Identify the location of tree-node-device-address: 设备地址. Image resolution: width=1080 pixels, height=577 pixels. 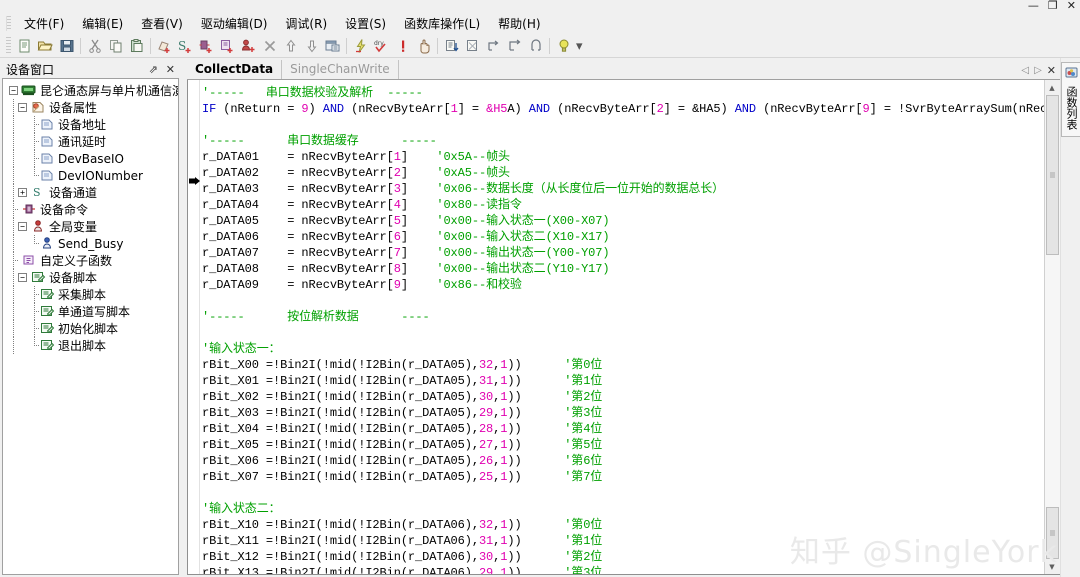
(90, 124).